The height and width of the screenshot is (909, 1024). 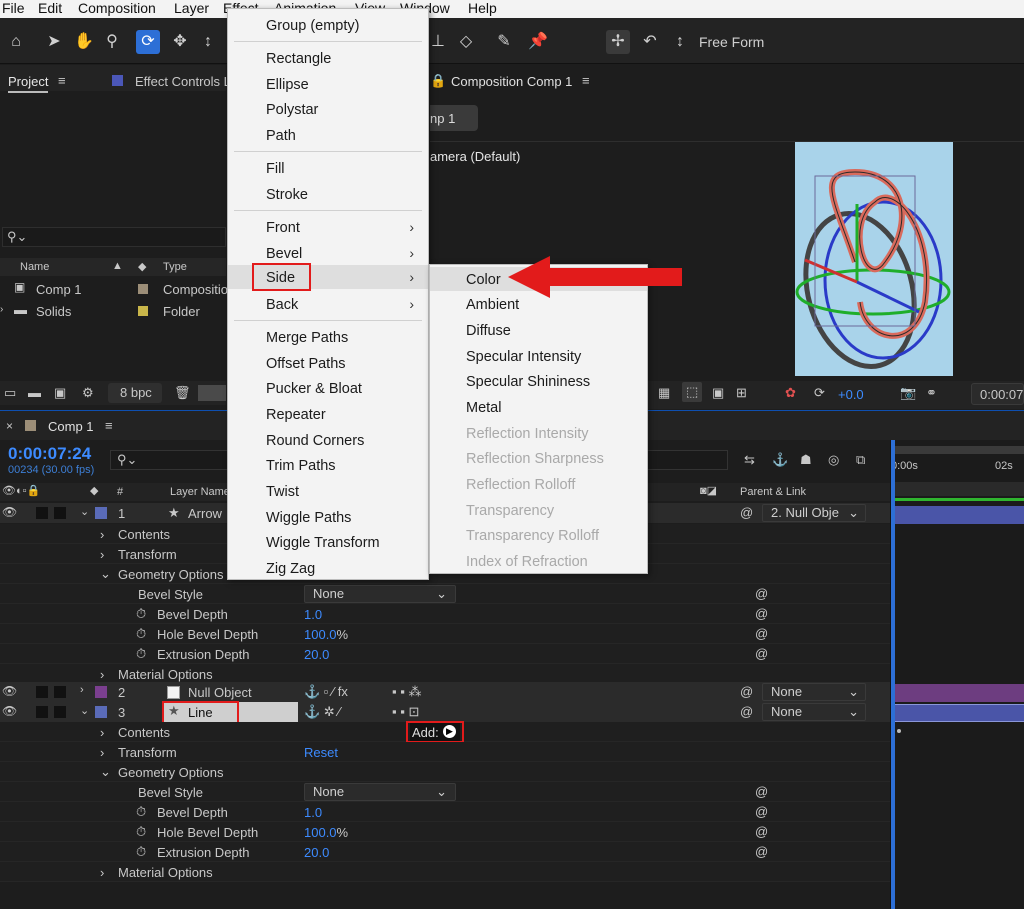 I want to click on menu-item-wiggle-transform: Wiggle Transform, so click(x=323, y=543).